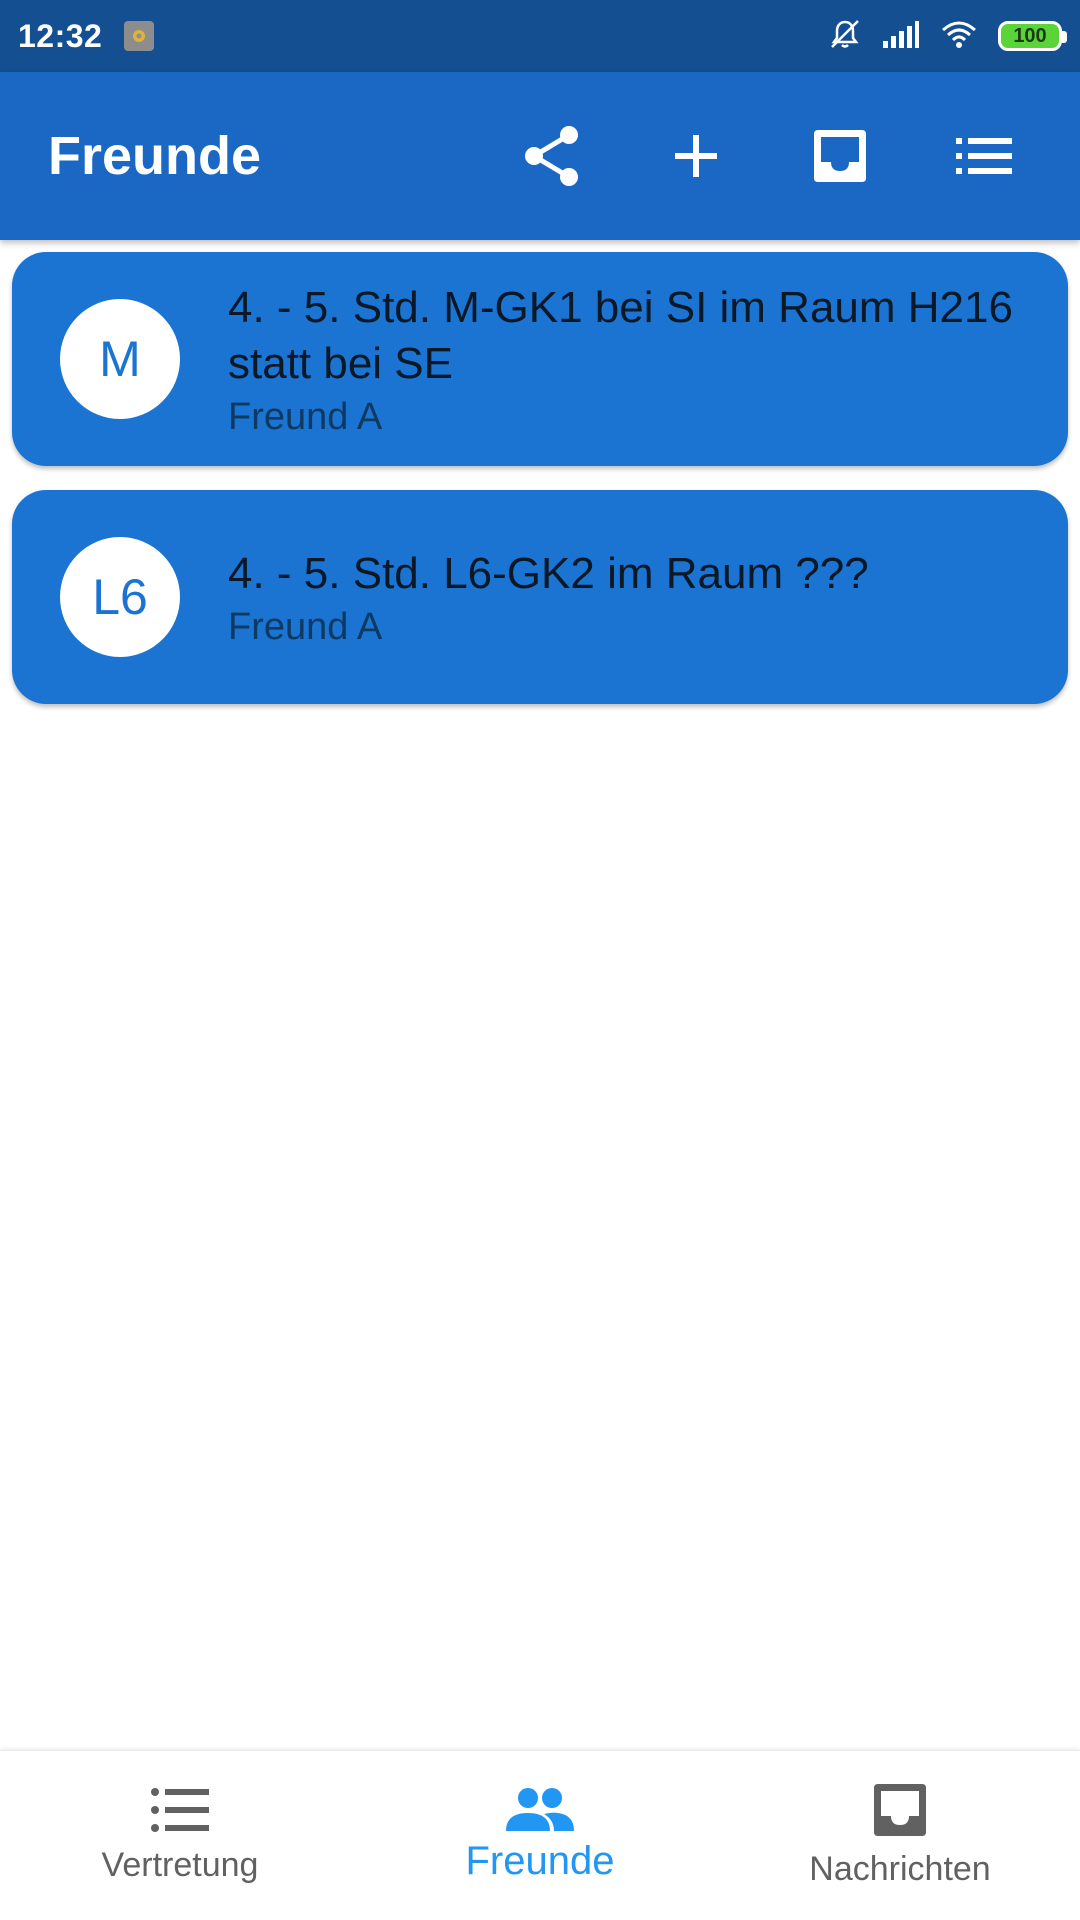 The image size is (1080, 1920). I want to click on add-icon, so click(696, 156).